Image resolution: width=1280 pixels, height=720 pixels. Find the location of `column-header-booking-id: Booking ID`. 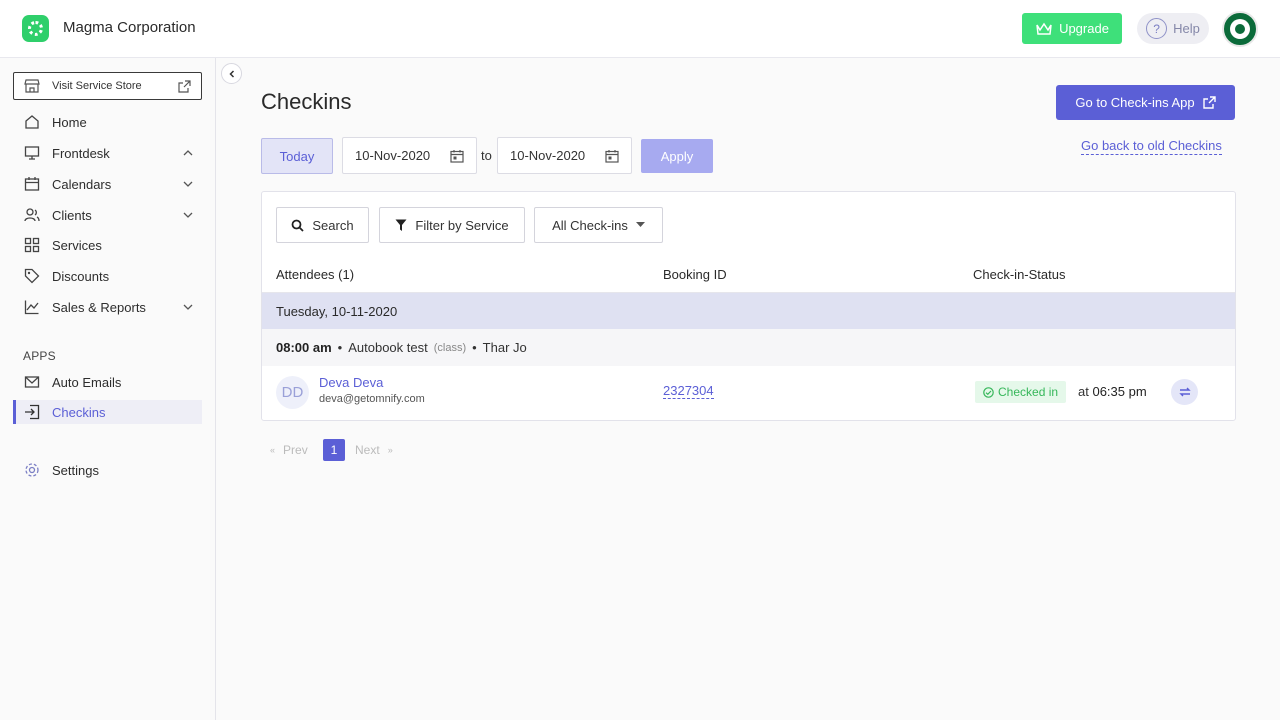

column-header-booking-id: Booking ID is located at coordinates (695, 274).